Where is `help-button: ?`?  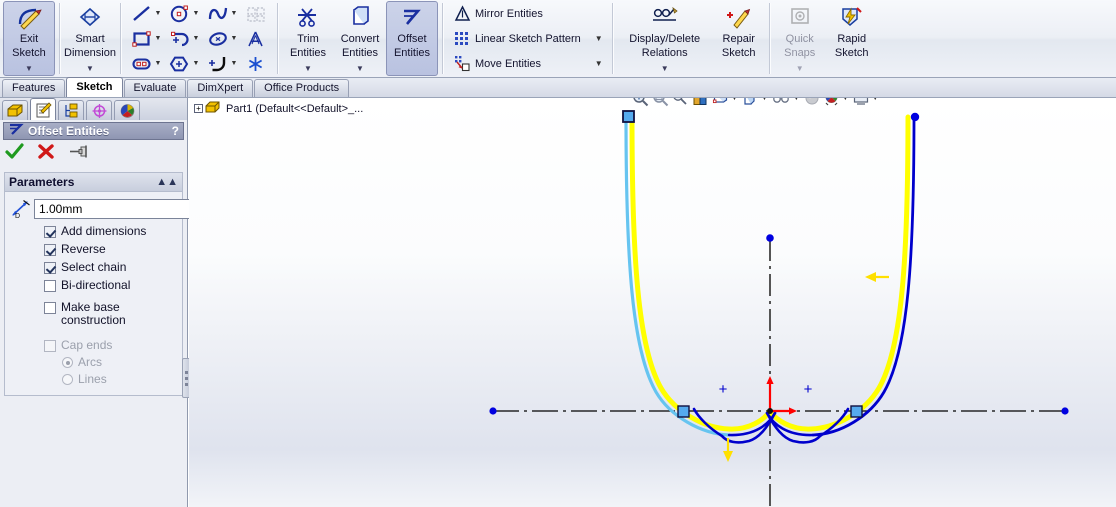
help-button: ? is located at coordinates (175, 131).